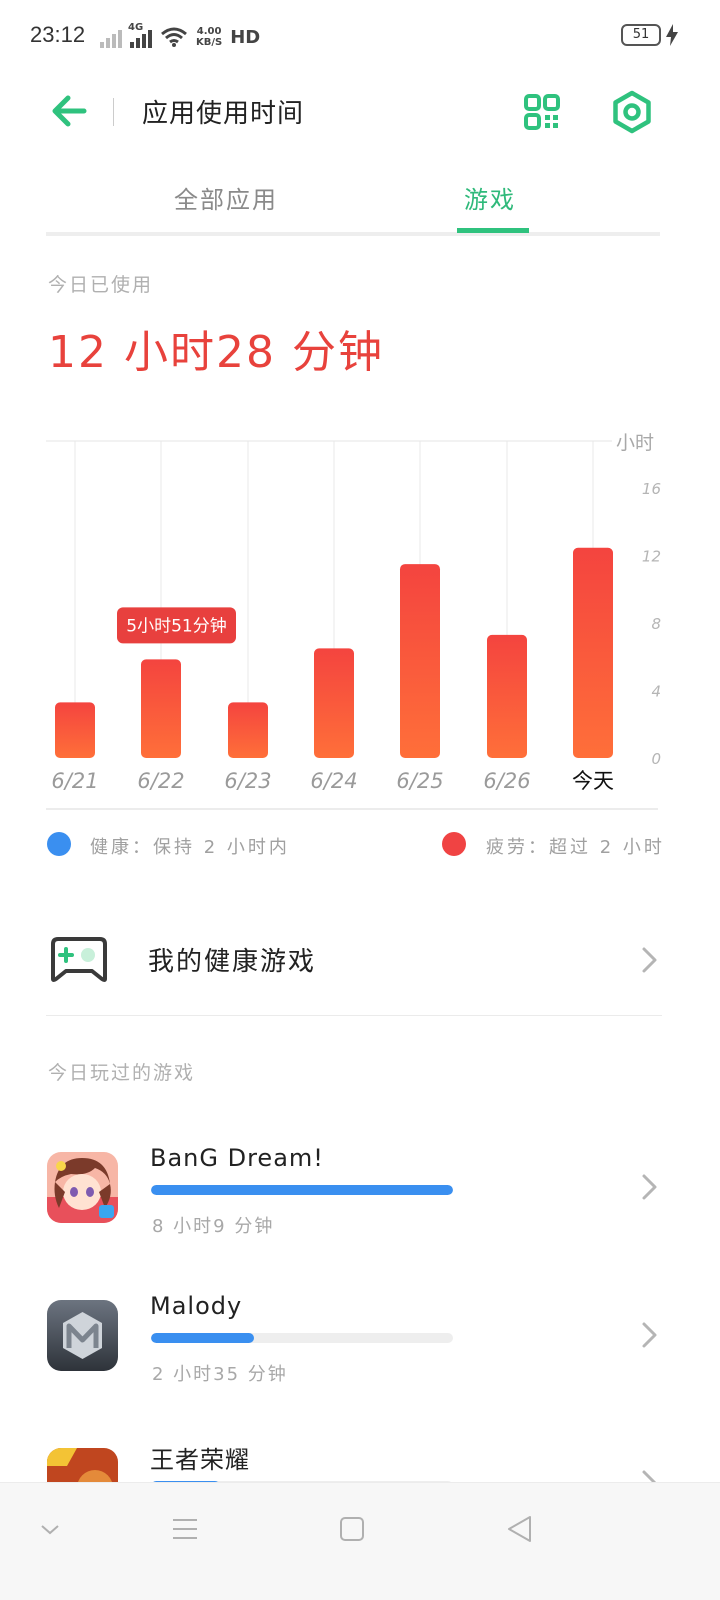 This screenshot has height=1600, width=720. Describe the element at coordinates (506, 781) in the screenshot. I see `x-tick-label: 6/26` at that location.